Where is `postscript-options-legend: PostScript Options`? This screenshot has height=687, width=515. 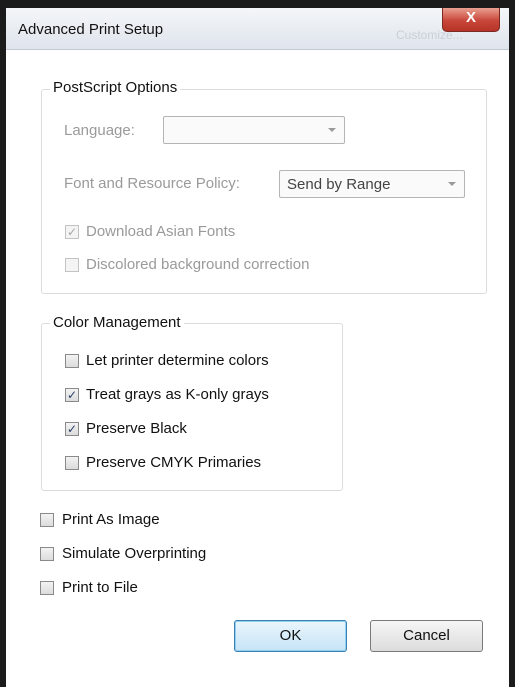
postscript-options-legend: PostScript Options is located at coordinates (115, 87).